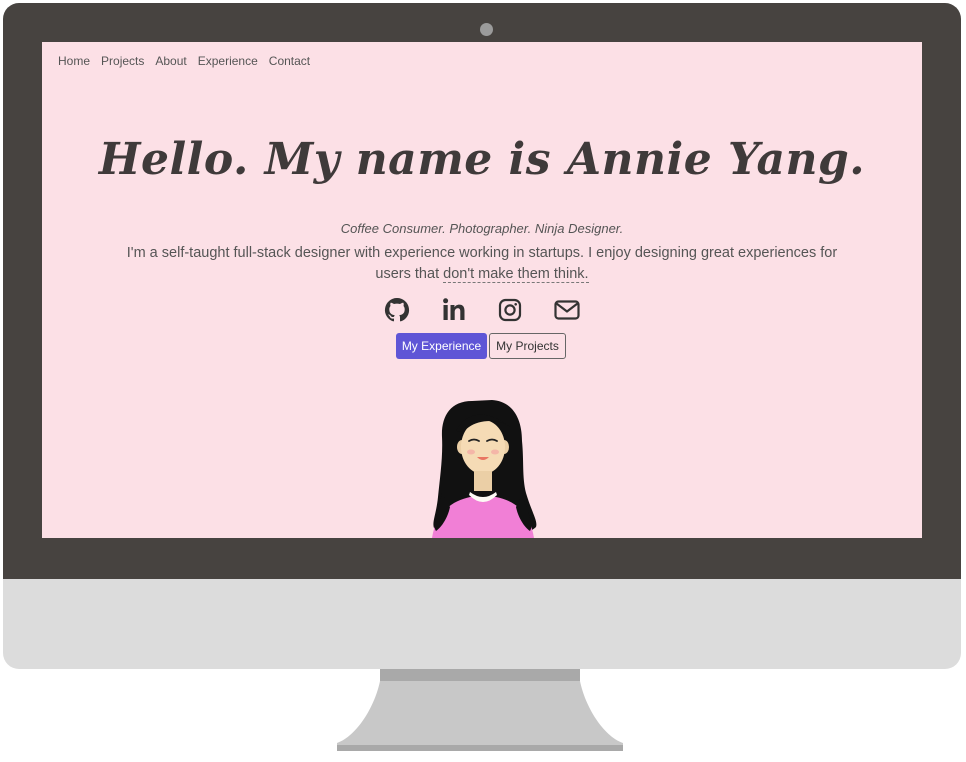 This screenshot has width=966, height=762. What do you see at coordinates (122, 61) in the screenshot?
I see `nav-projects: Projects` at bounding box center [122, 61].